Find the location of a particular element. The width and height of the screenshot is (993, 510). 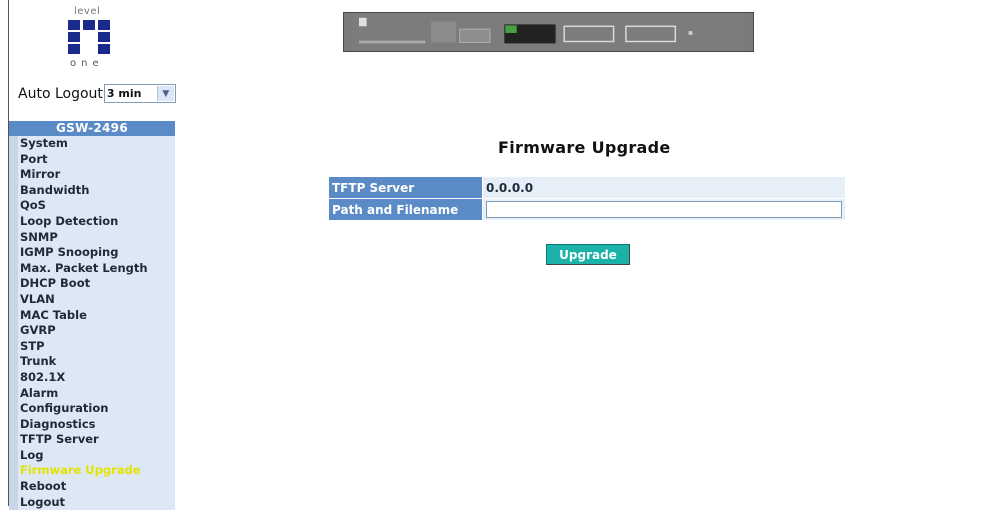

auto-logout: Auto Logout 3 min ▼ is located at coordinates (97, 93).